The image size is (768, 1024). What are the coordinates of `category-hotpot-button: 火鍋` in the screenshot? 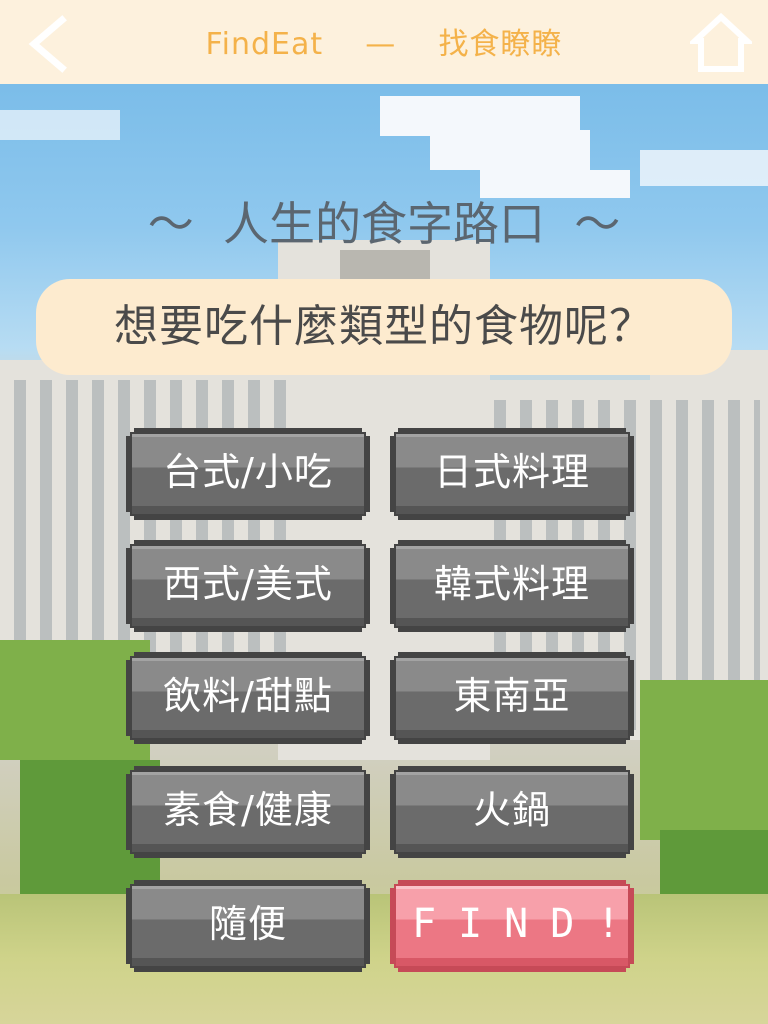 It's located at (512, 812).